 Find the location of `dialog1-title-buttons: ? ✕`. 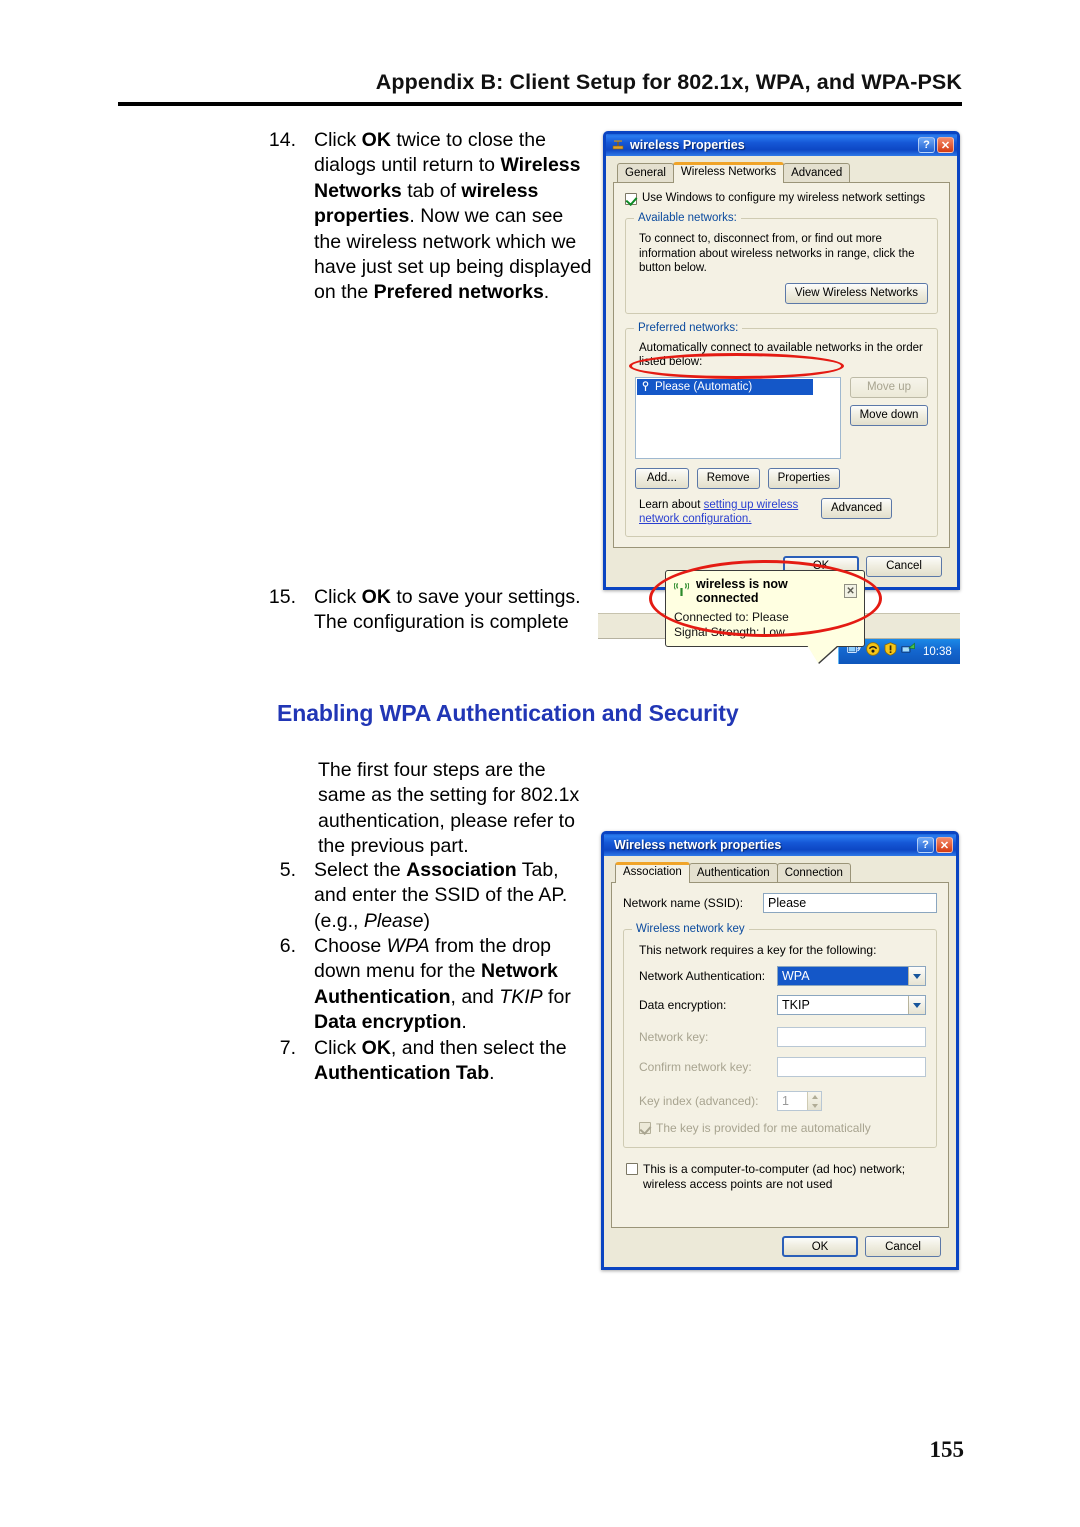

dialog1-title-buttons: ? ✕ is located at coordinates (936, 145).